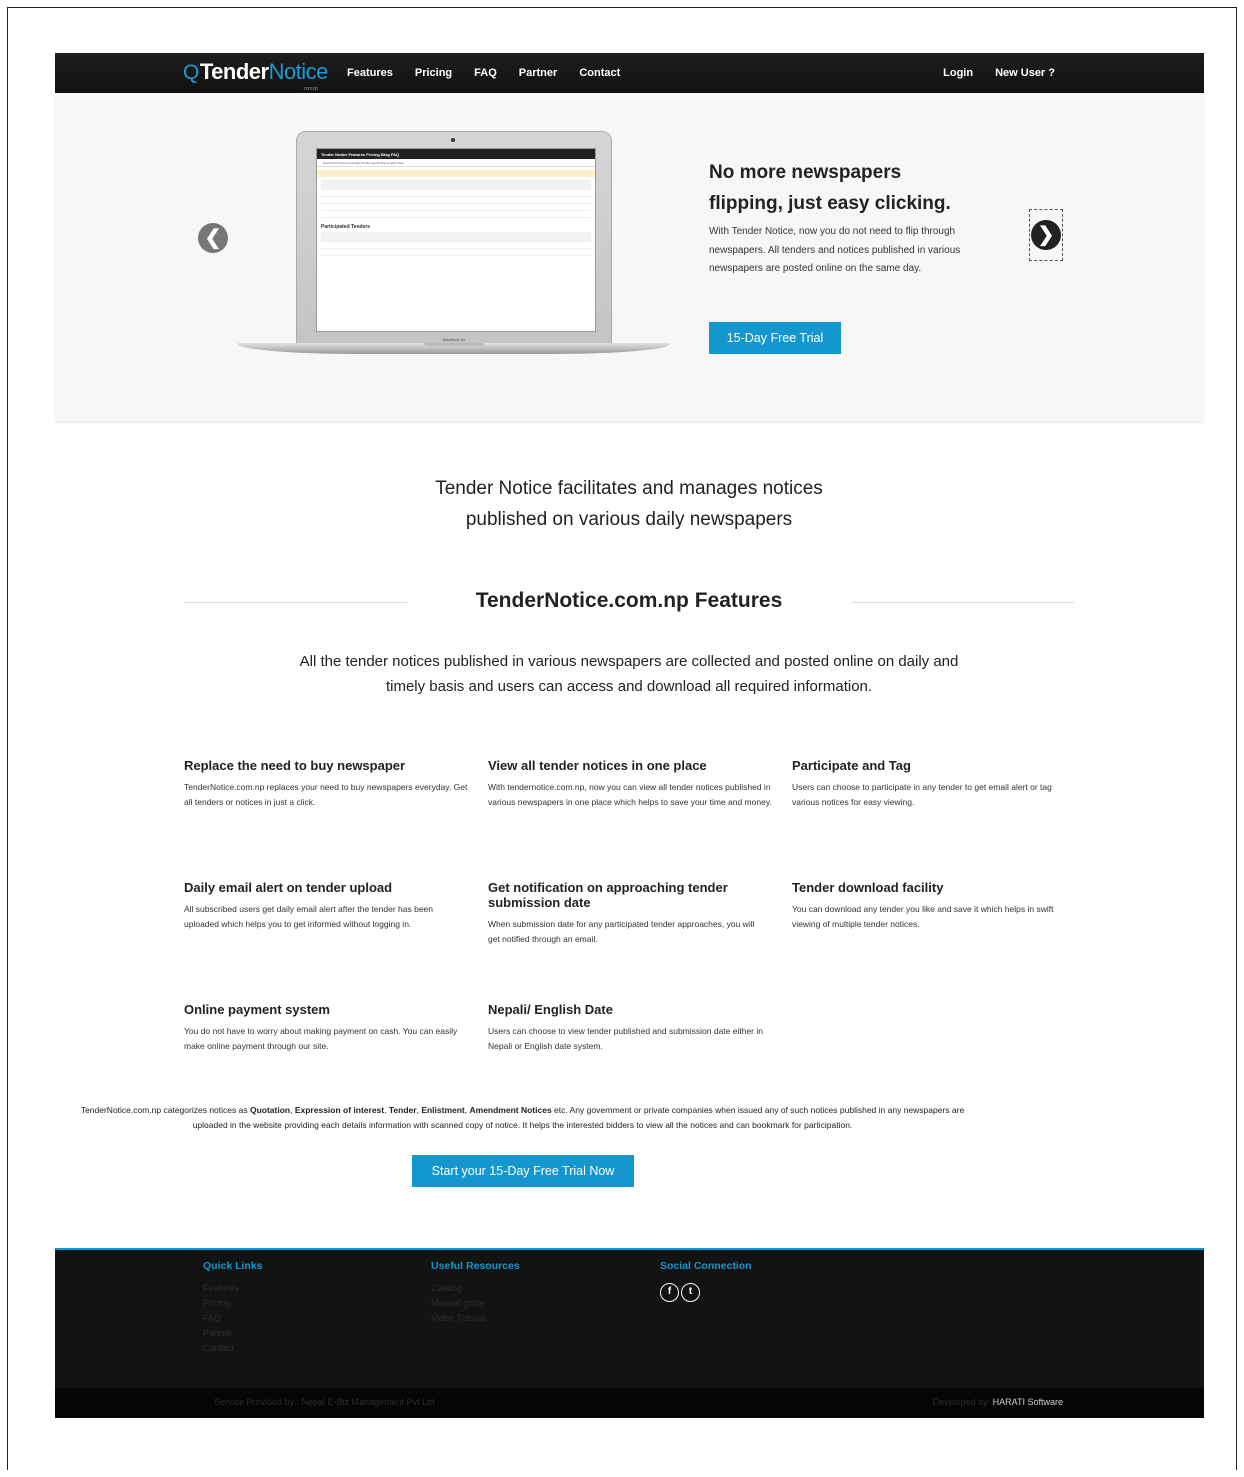 The width and height of the screenshot is (1244, 1477). I want to click on feature-title: Online payment system, so click(257, 1009).